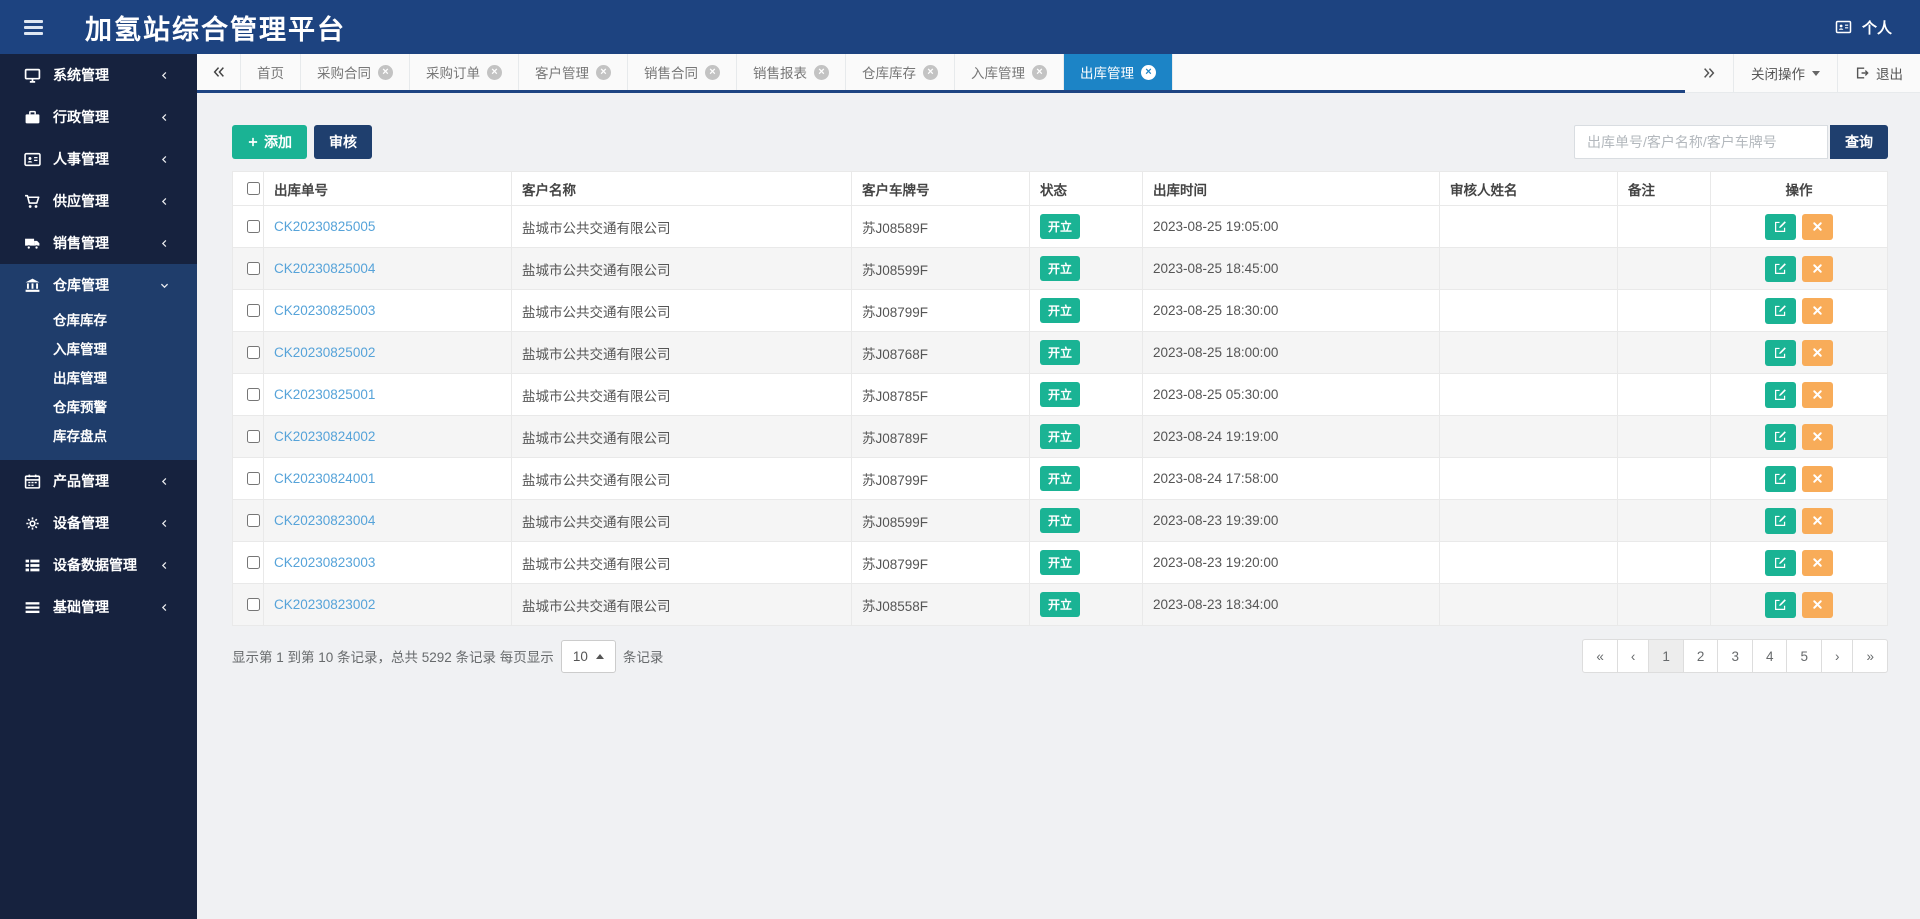 The width and height of the screenshot is (1920, 919). What do you see at coordinates (343, 142) in the screenshot?
I see `audit-button: 审核` at bounding box center [343, 142].